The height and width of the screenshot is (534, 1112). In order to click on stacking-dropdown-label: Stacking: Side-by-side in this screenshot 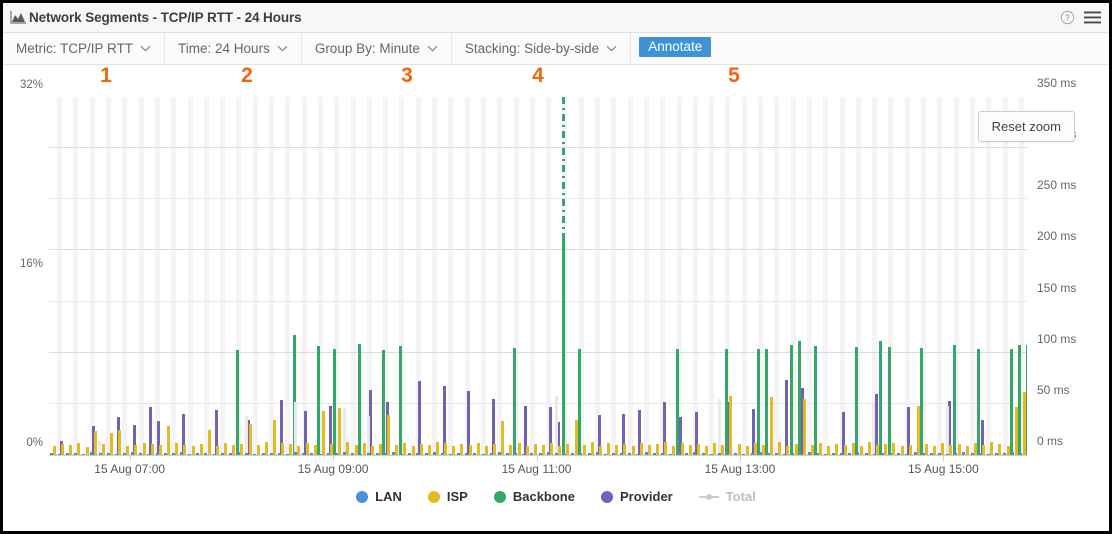, I will do `click(532, 48)`.